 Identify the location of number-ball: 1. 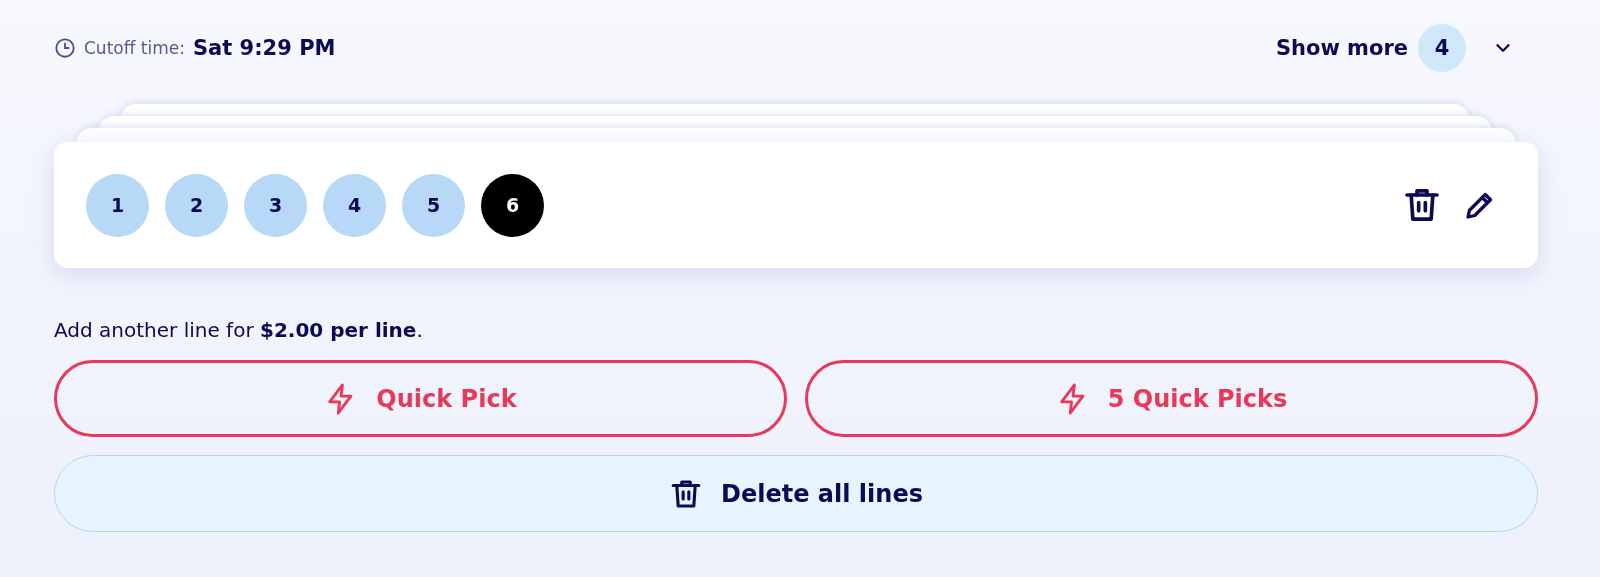
(117, 205).